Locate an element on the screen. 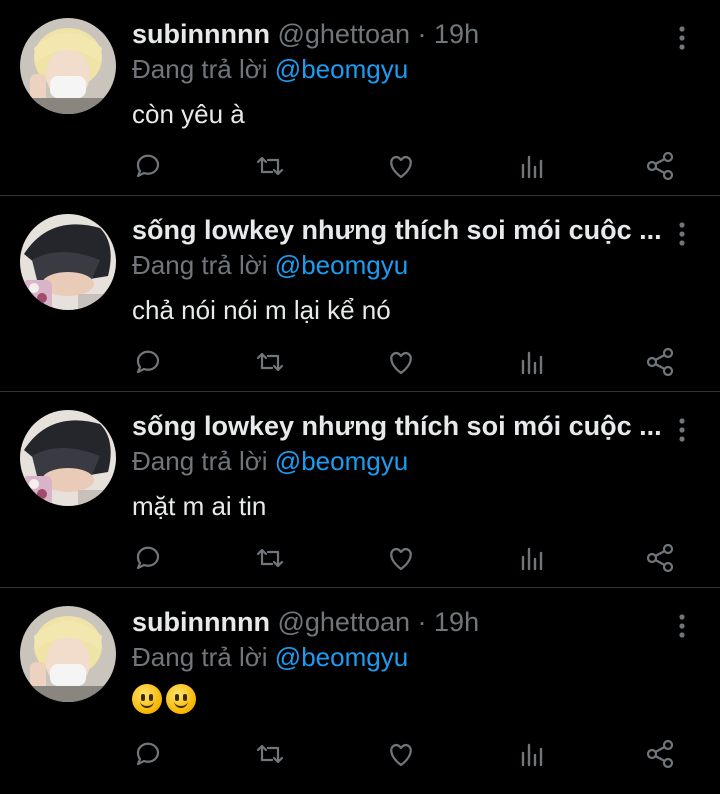 This screenshot has height=794, width=720. tweet-text: còn yêu à is located at coordinates (188, 114).